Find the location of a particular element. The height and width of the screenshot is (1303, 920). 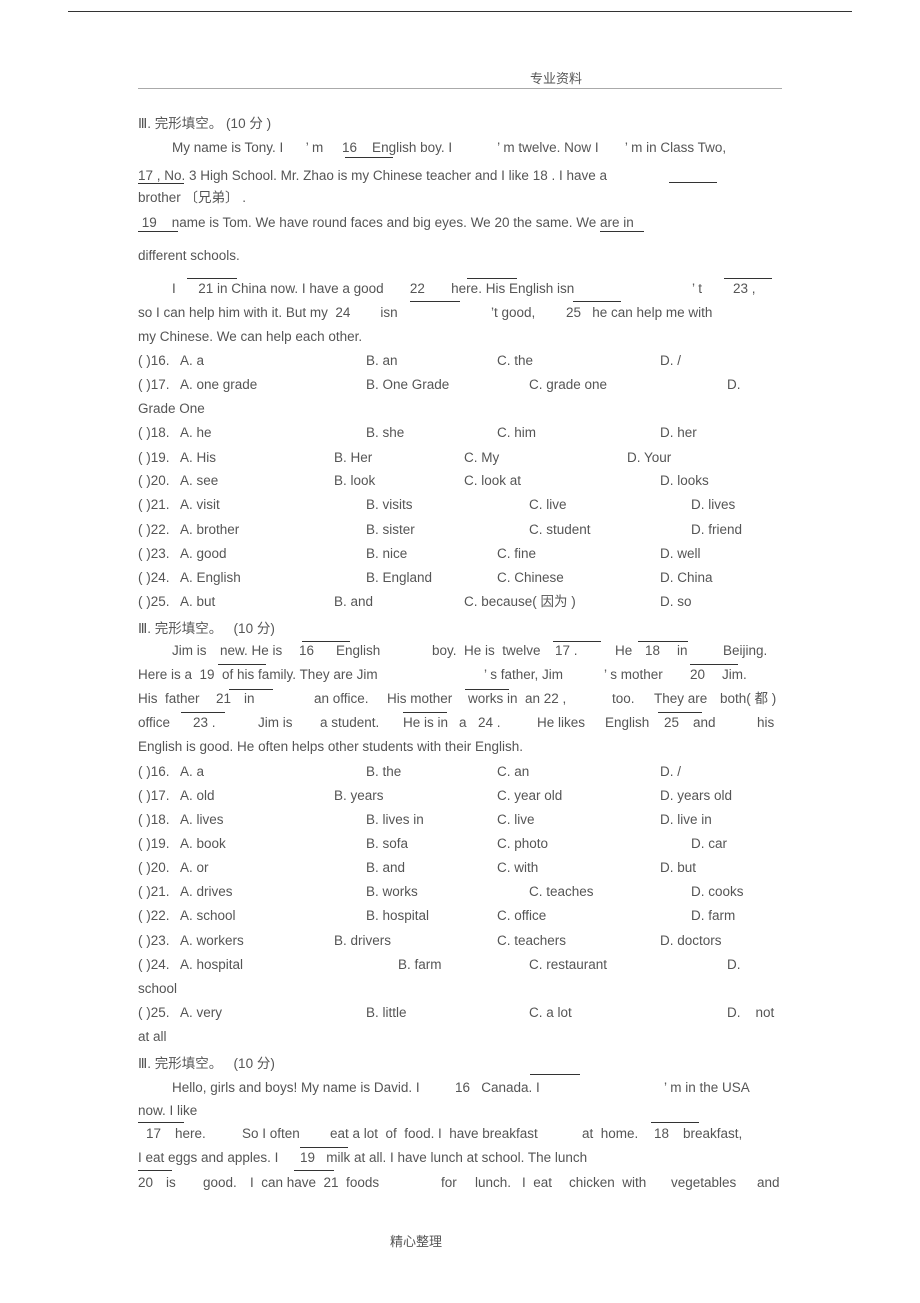

passage-segment: ’ s mother is located at coordinates (633, 674).